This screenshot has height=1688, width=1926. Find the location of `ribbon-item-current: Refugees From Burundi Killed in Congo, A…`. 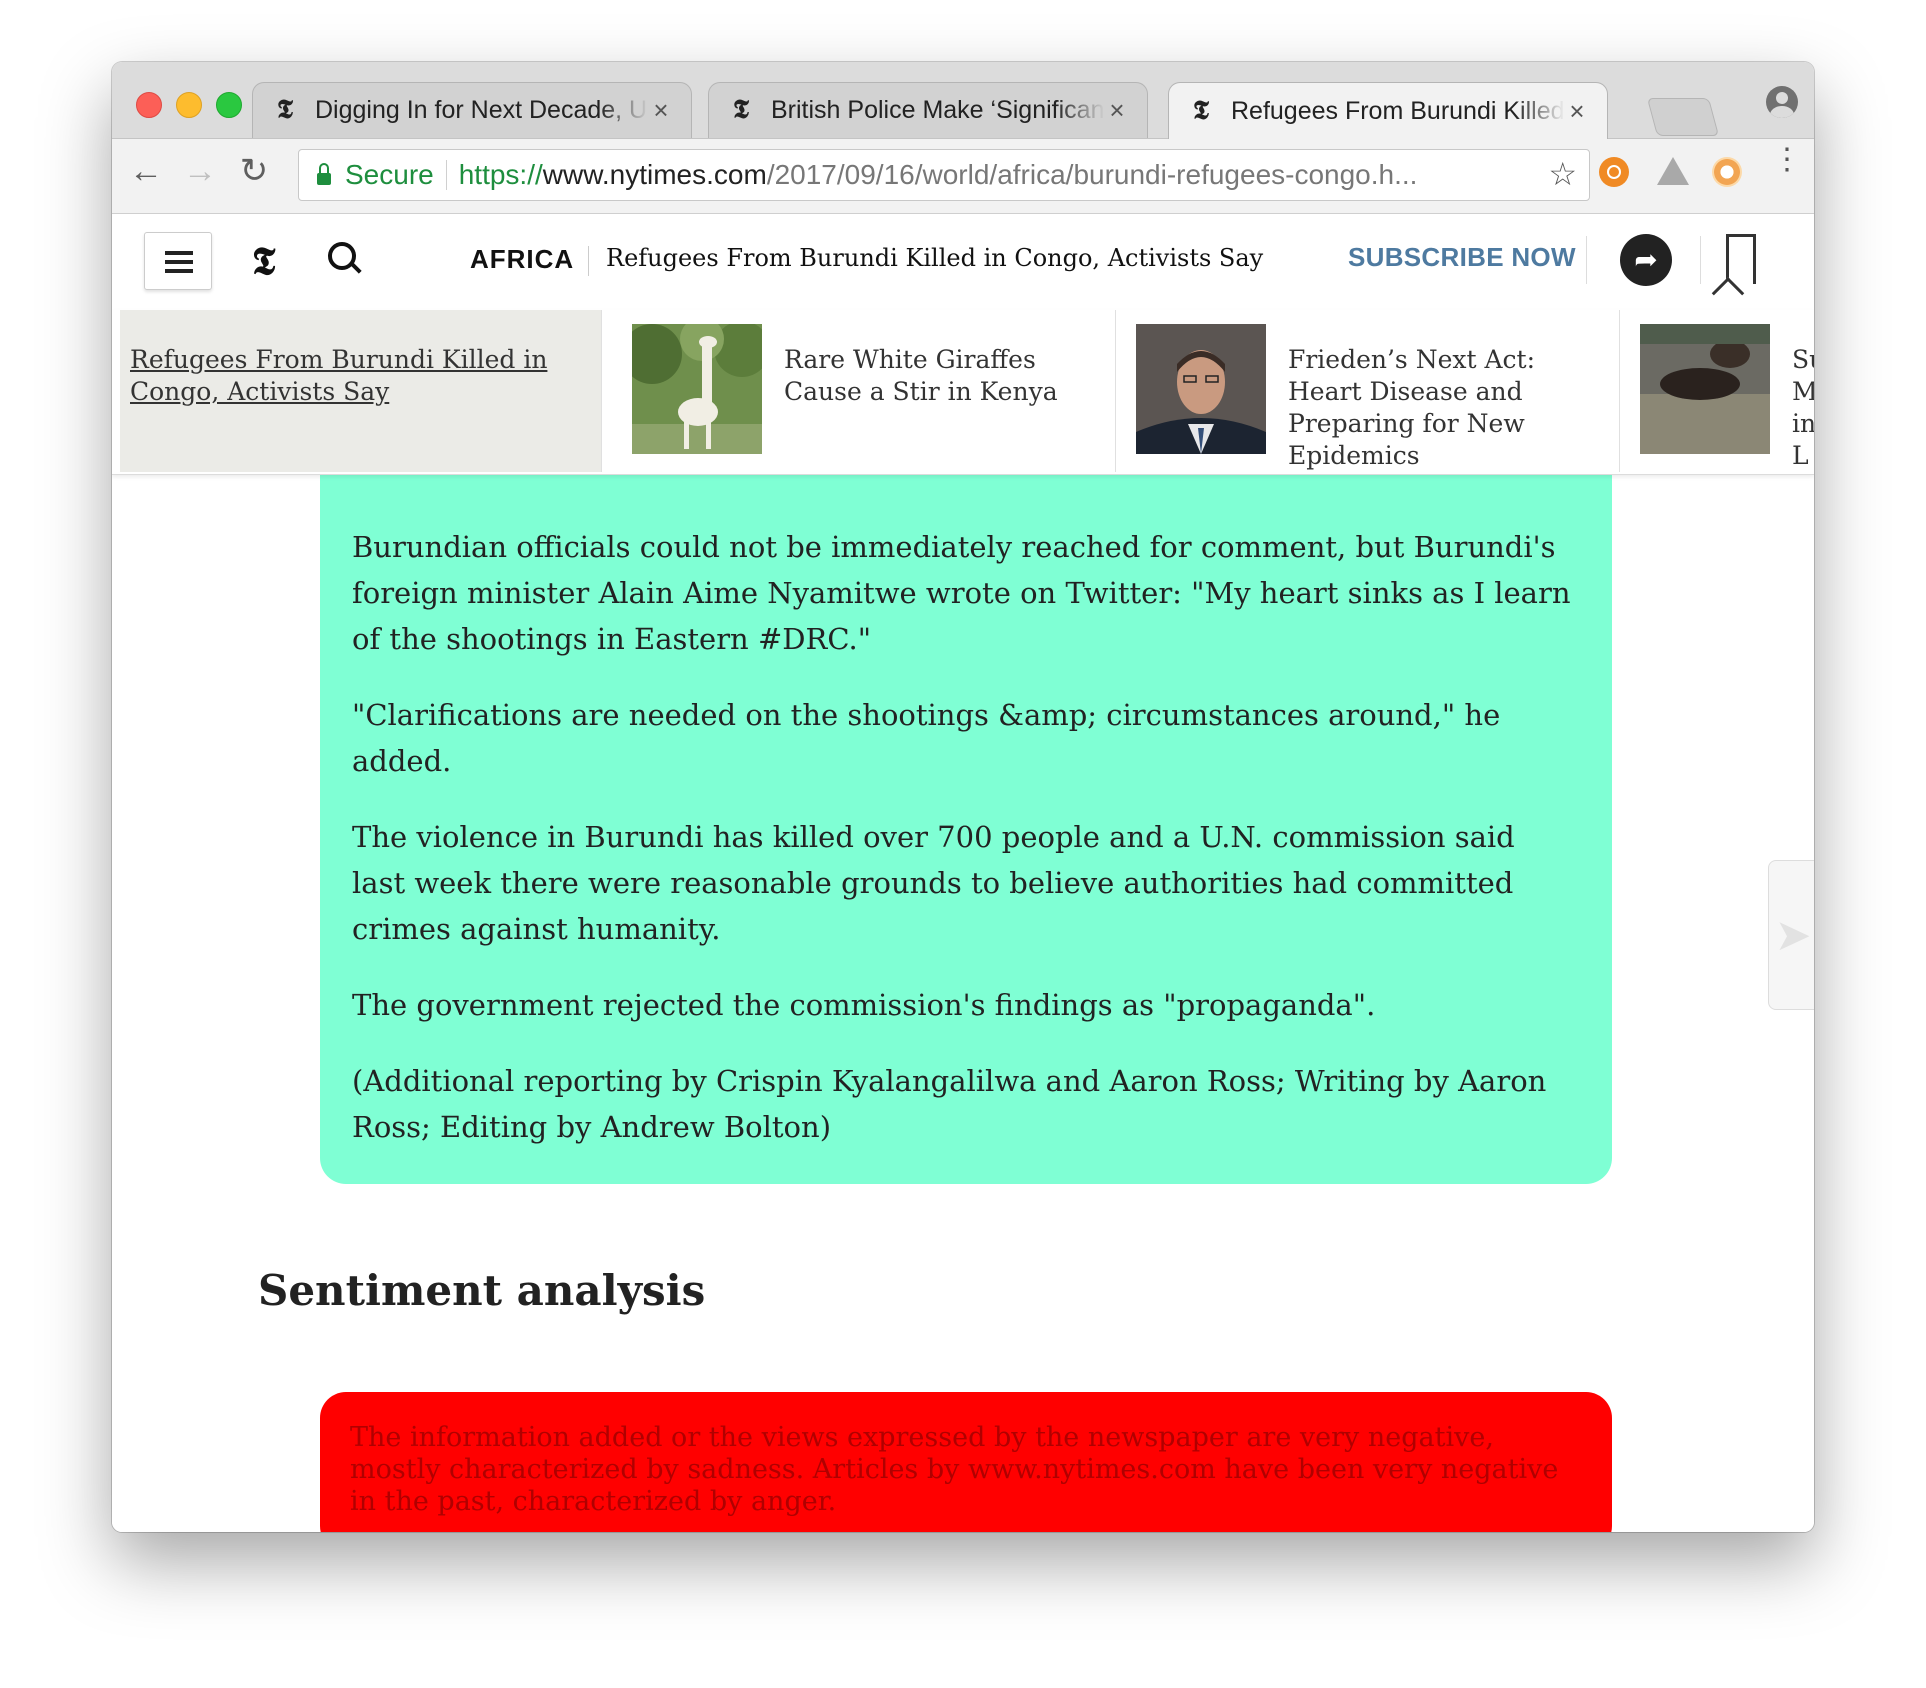

ribbon-item-current: Refugees From Burundi Killed in Congo, A… is located at coordinates (361, 391).